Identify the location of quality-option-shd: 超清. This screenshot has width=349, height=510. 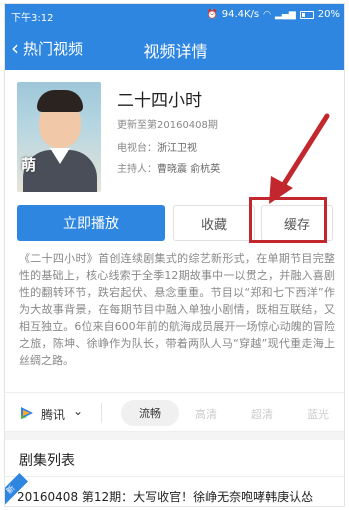
(262, 414).